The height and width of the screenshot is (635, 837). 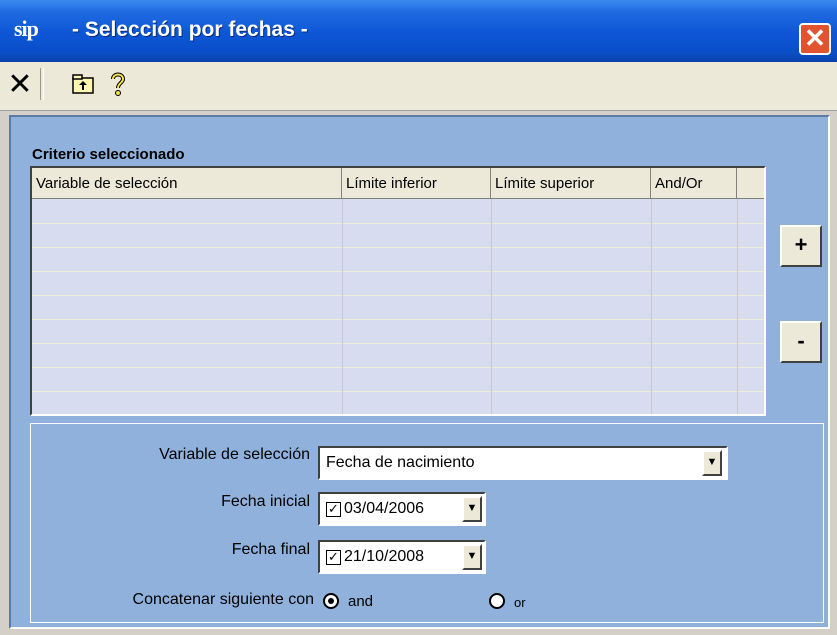 I want to click on variable-select: Fecha de nacimiento ▼, so click(x=523, y=463).